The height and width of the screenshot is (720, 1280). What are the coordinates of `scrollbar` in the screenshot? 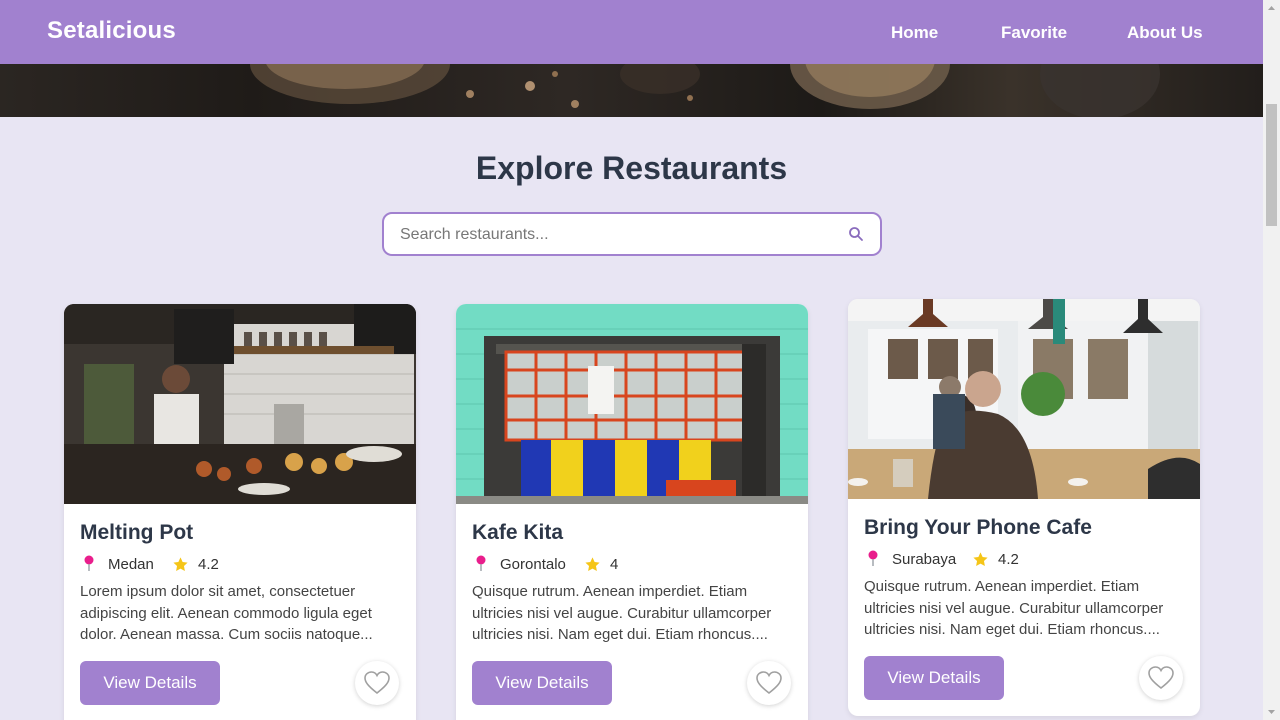 It's located at (1271, 360).